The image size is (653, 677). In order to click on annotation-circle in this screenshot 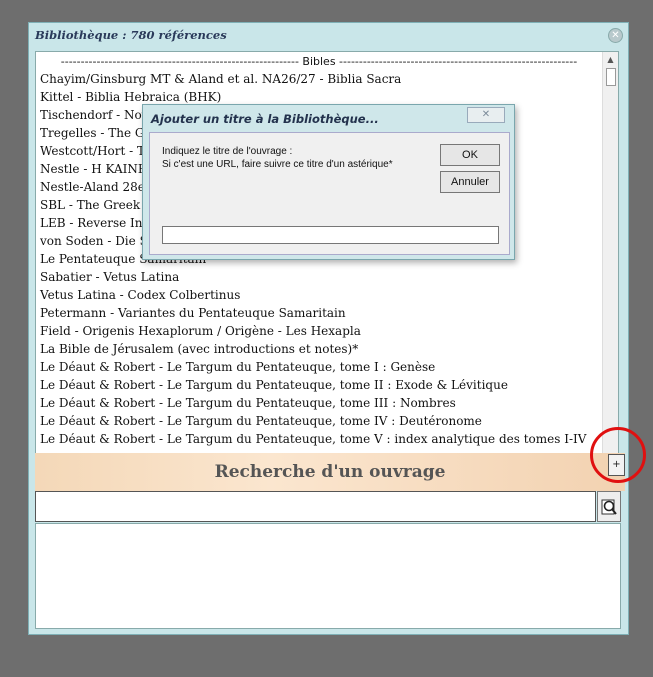, I will do `click(618, 455)`.